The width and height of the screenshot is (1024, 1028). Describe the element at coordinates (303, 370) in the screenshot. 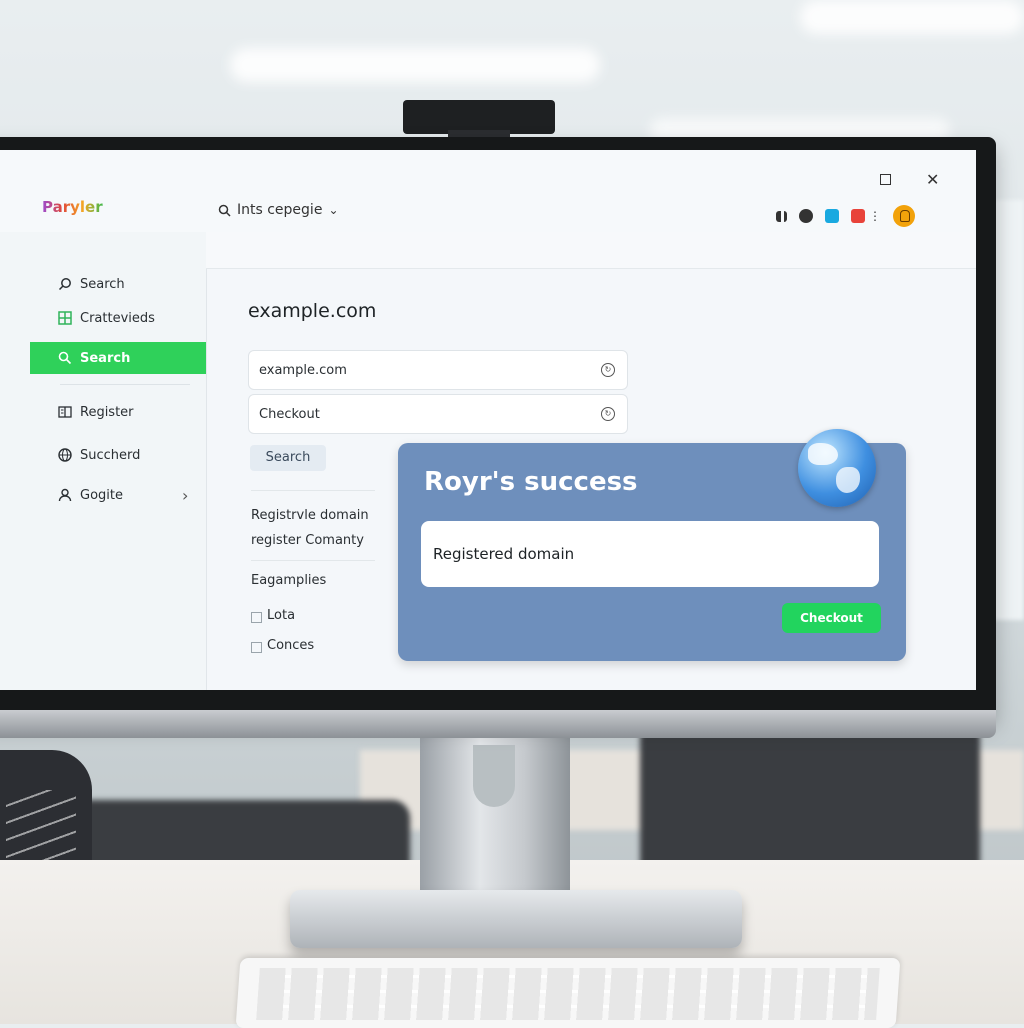

I see `domain-input-value: example.com` at that location.